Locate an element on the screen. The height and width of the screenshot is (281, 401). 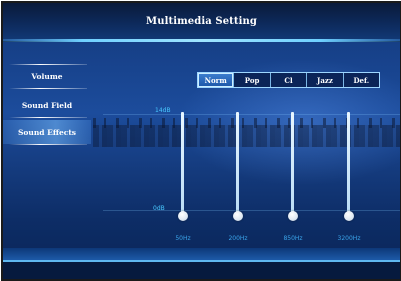
sidebar-item-volume: Volume is located at coordinates (47, 76).